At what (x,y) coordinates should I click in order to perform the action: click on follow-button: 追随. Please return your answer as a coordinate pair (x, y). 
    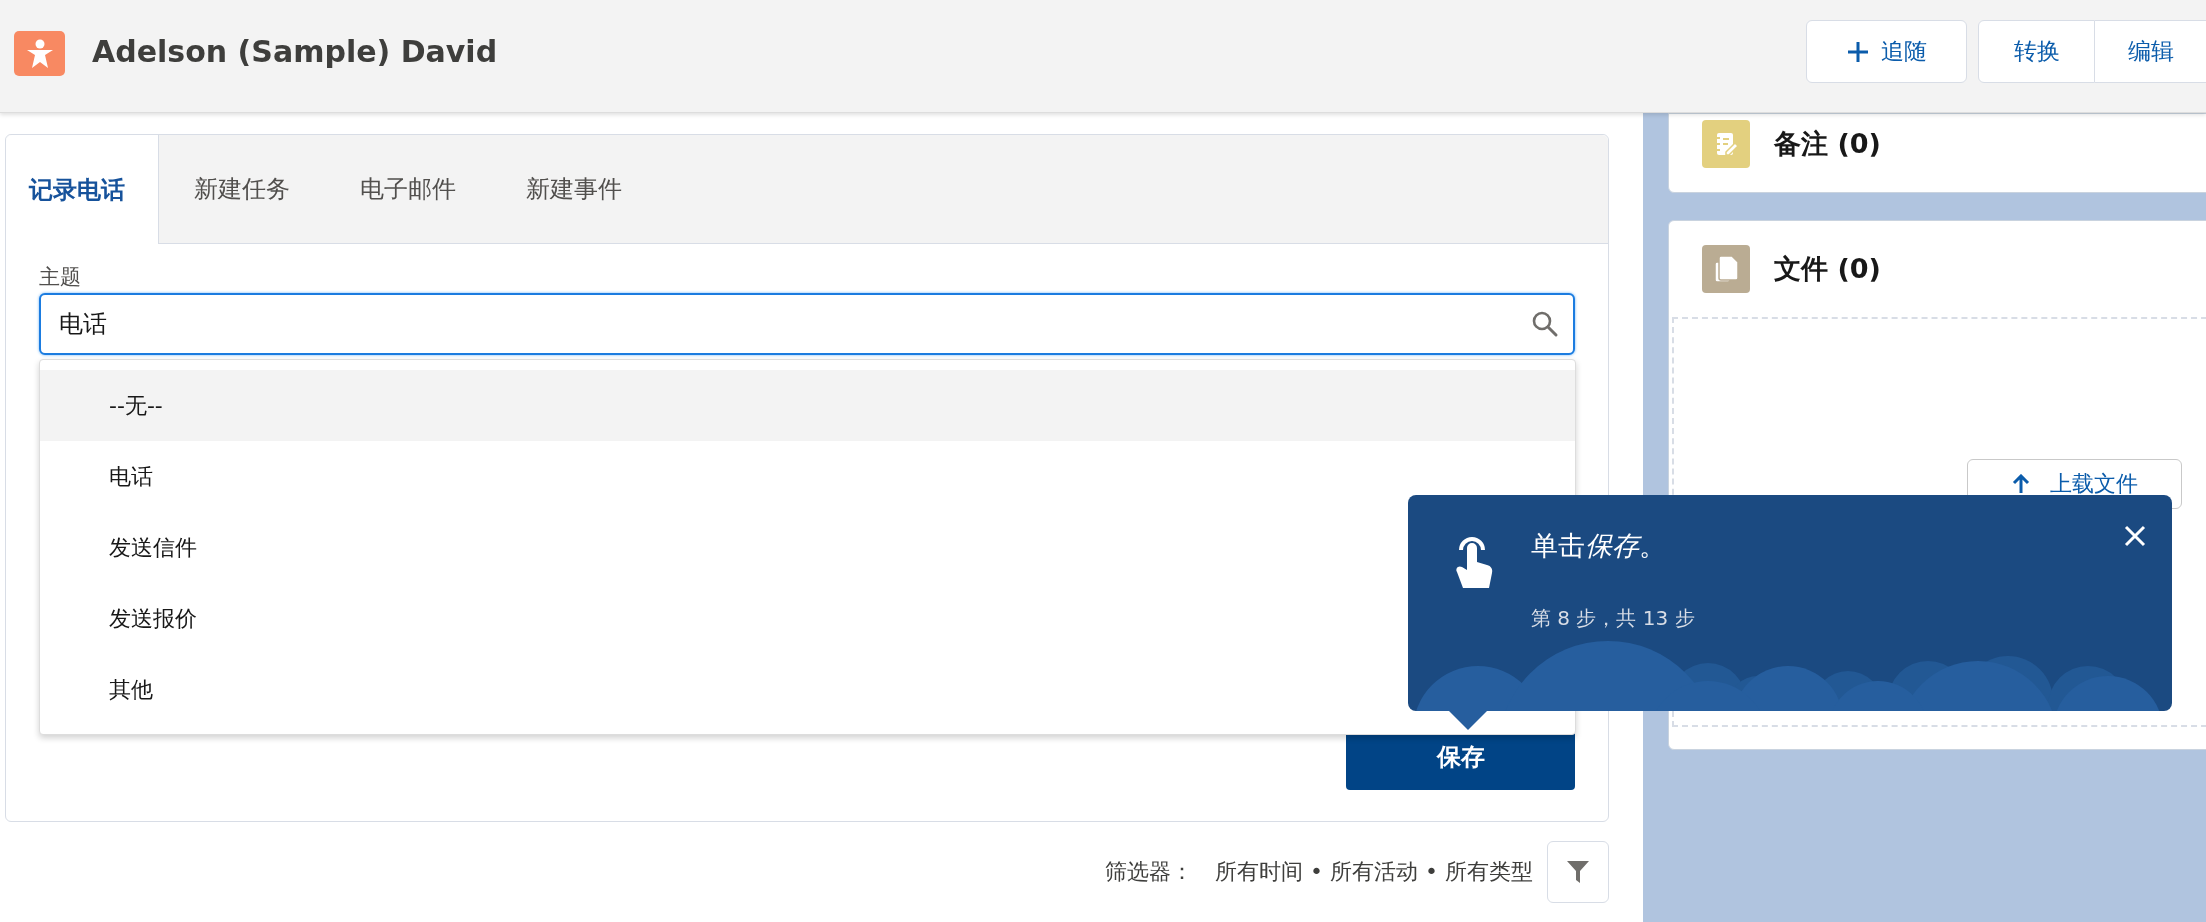
    Looking at the image, I should click on (1886, 51).